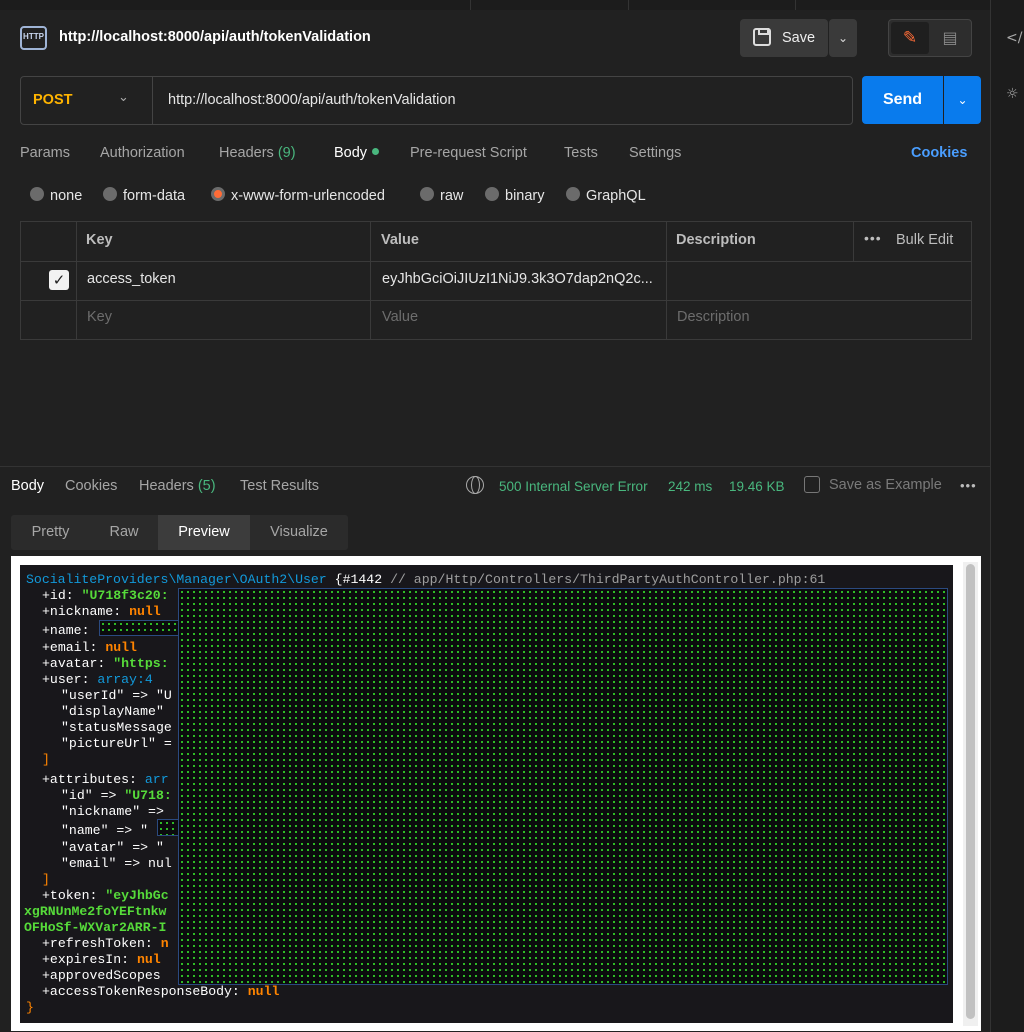 The image size is (1024, 1032). What do you see at coordinates (376, 151) in the screenshot?
I see `active-dot` at bounding box center [376, 151].